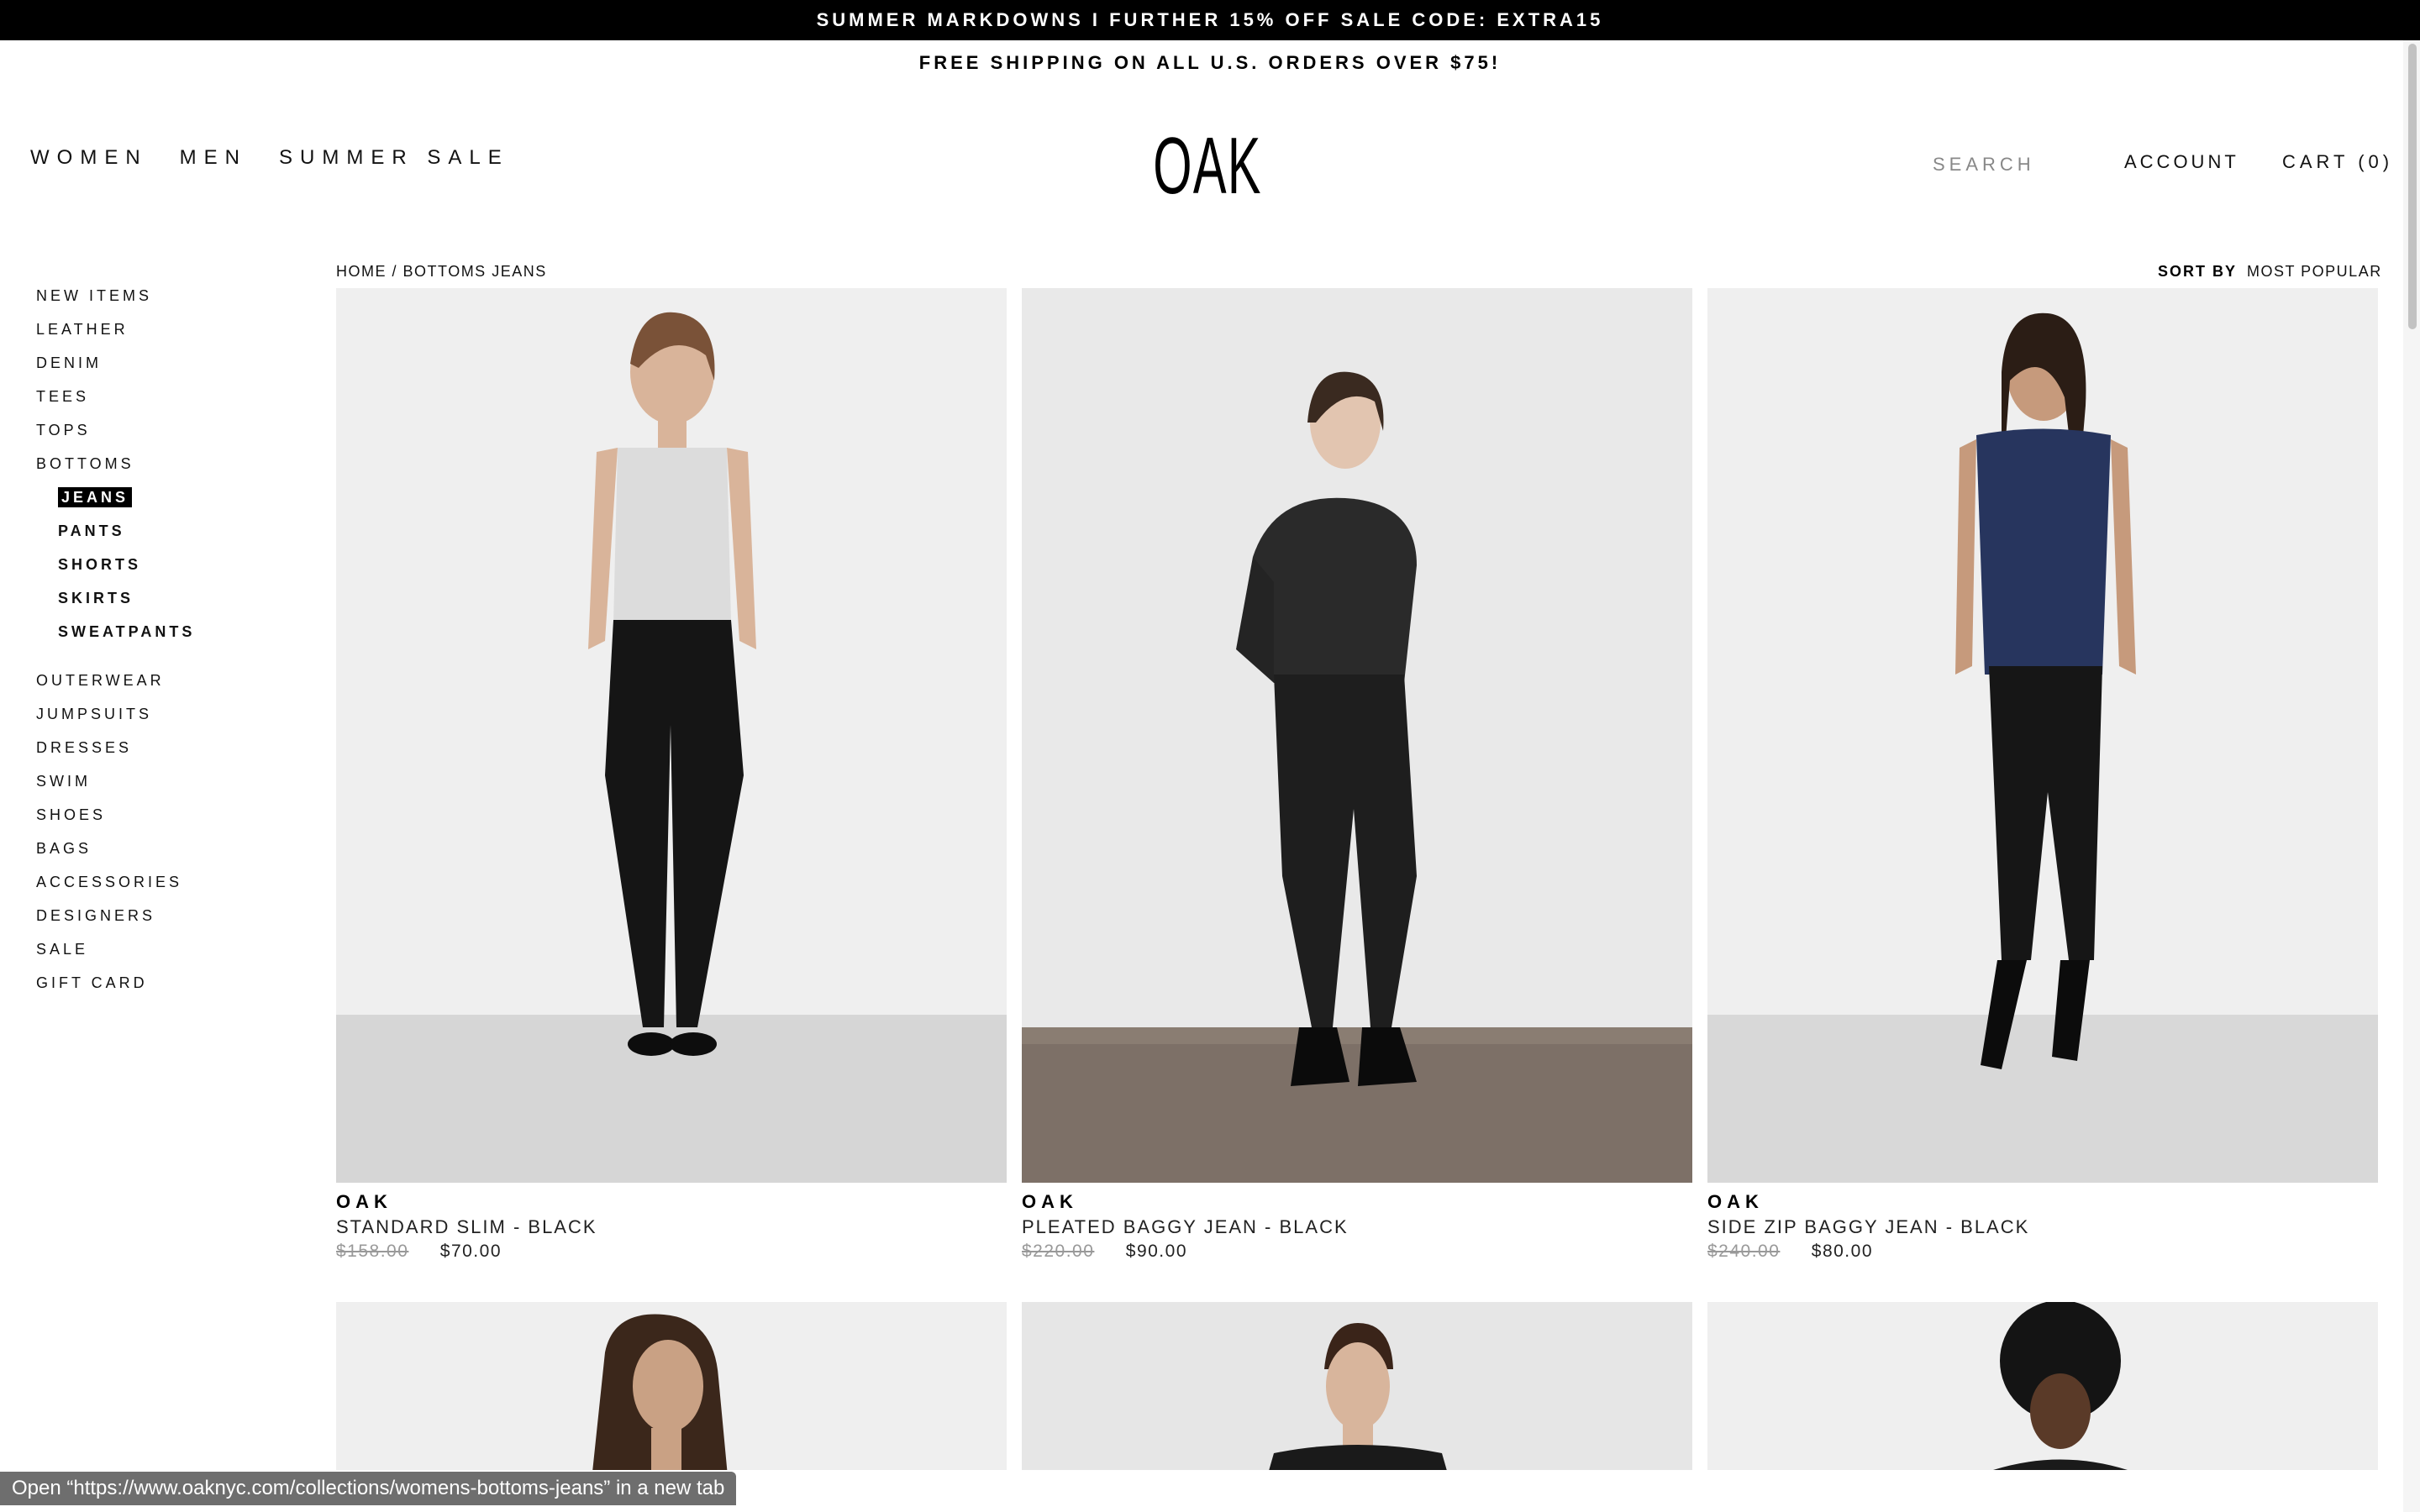 The image size is (2420, 1512). Describe the element at coordinates (116, 922) in the screenshot. I see `sidebar-item-designers: DESIGNERS` at that location.